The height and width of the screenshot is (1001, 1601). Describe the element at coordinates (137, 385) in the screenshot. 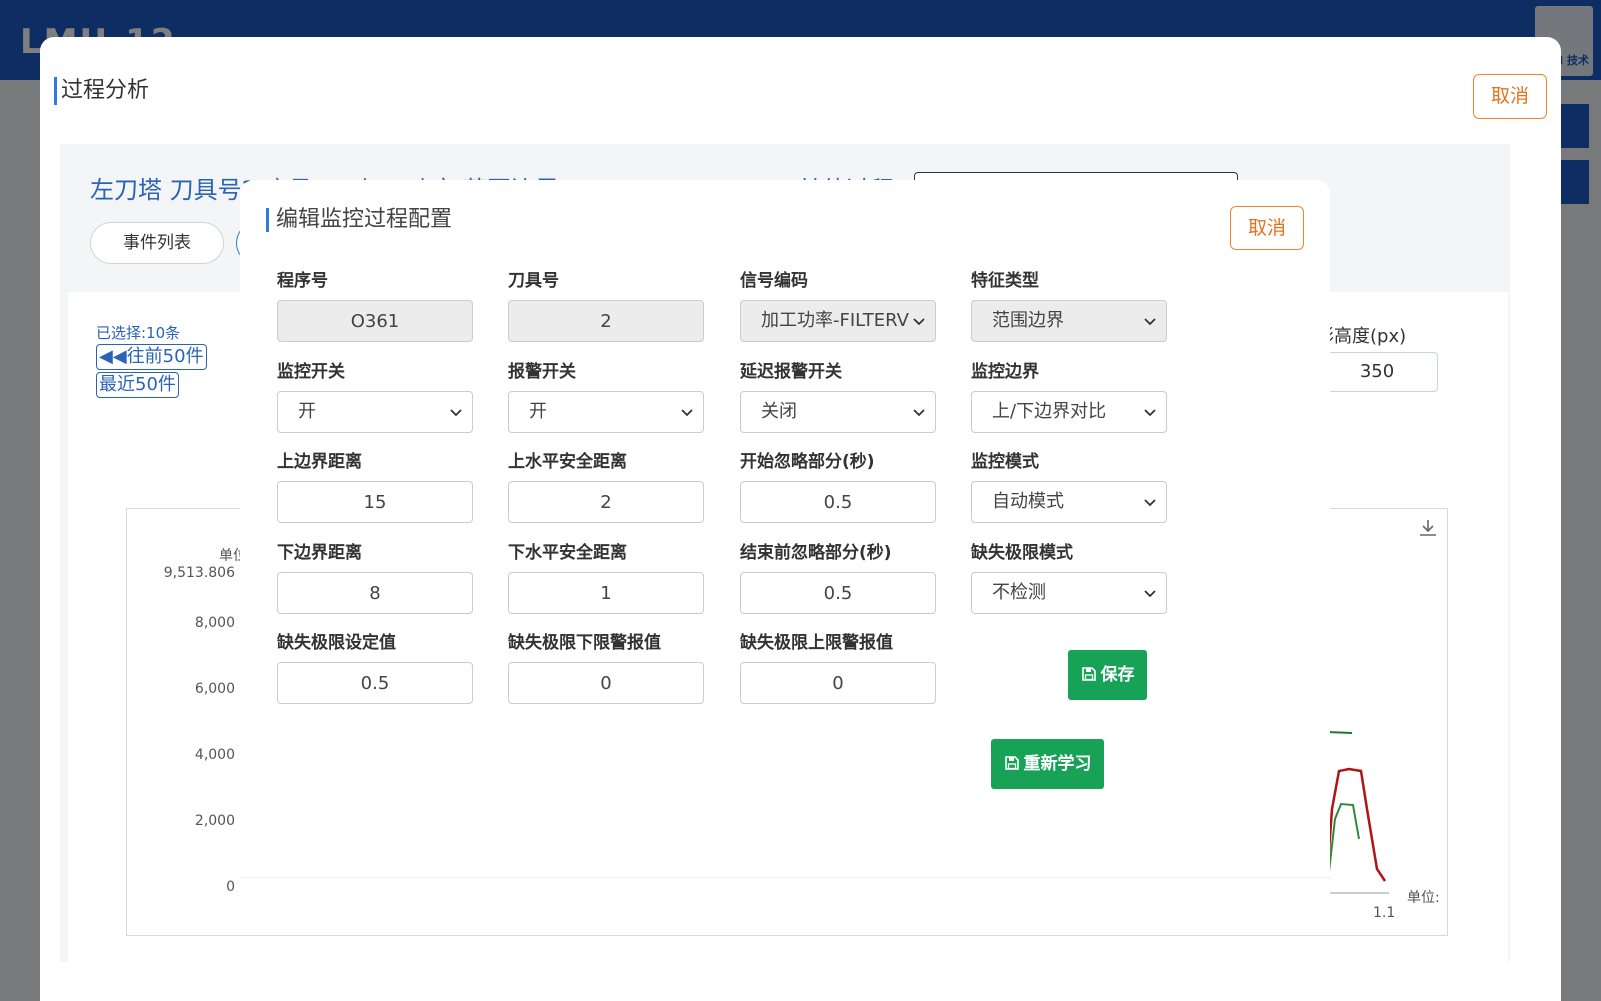

I see `recent-50-button: 最近50件` at that location.